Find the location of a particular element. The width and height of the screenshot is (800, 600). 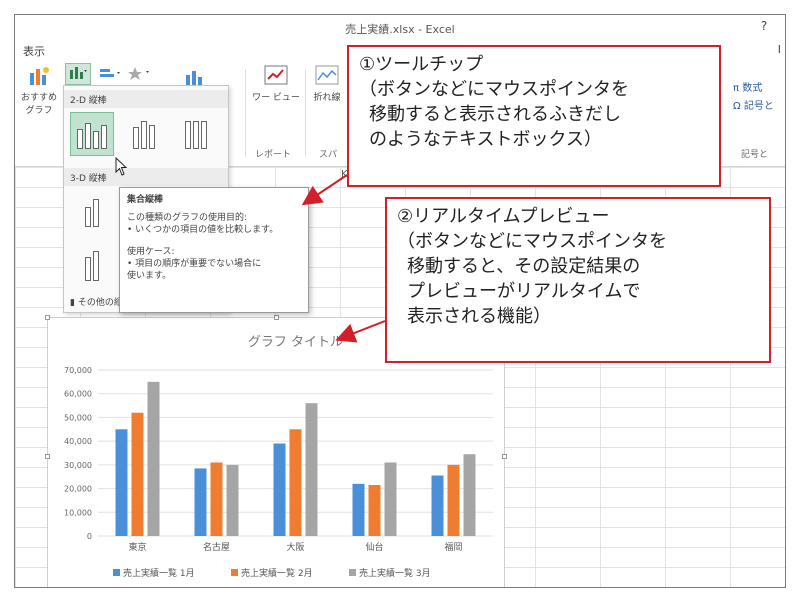

callout1-line: （ボタンなどにマウスポインタを is located at coordinates (494, 89).